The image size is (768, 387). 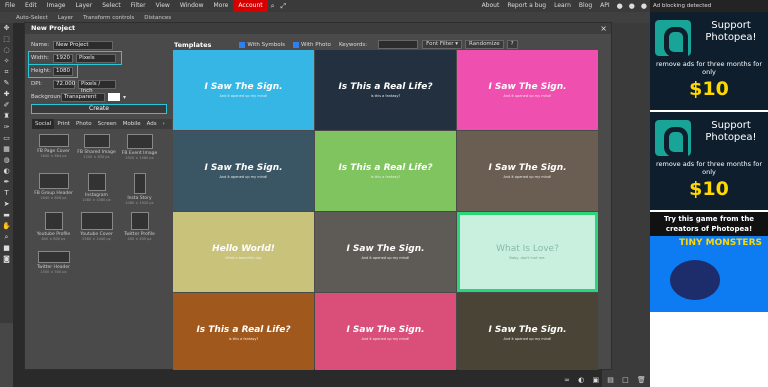 I want to click on transform-controls-checkbox: Transform controls, so click(x=108, y=18).